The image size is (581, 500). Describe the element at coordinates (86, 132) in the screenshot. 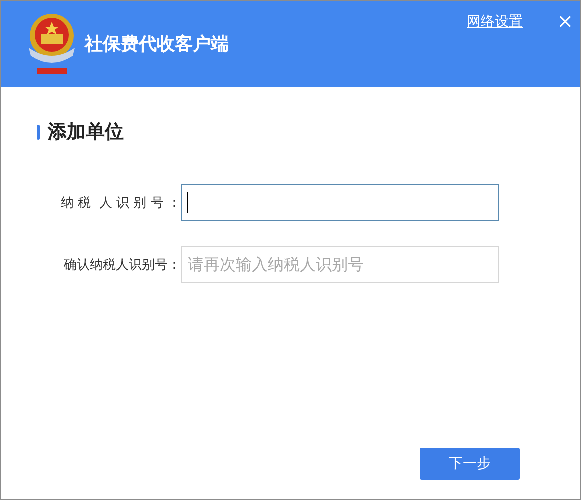

I see `section-title: 添加单位` at that location.